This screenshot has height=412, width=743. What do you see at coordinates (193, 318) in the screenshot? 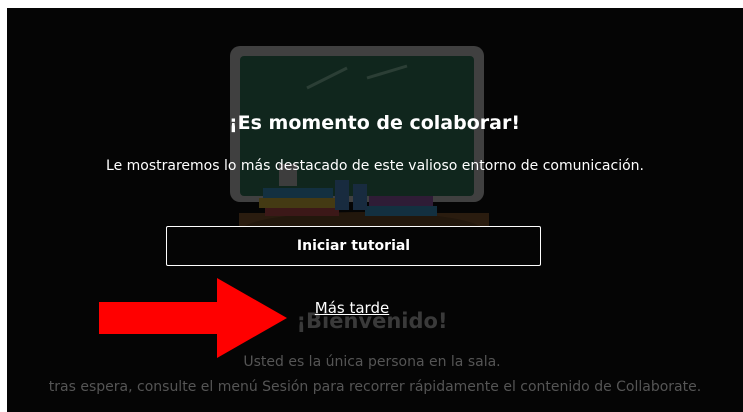
I see `red-arrow-icon` at bounding box center [193, 318].